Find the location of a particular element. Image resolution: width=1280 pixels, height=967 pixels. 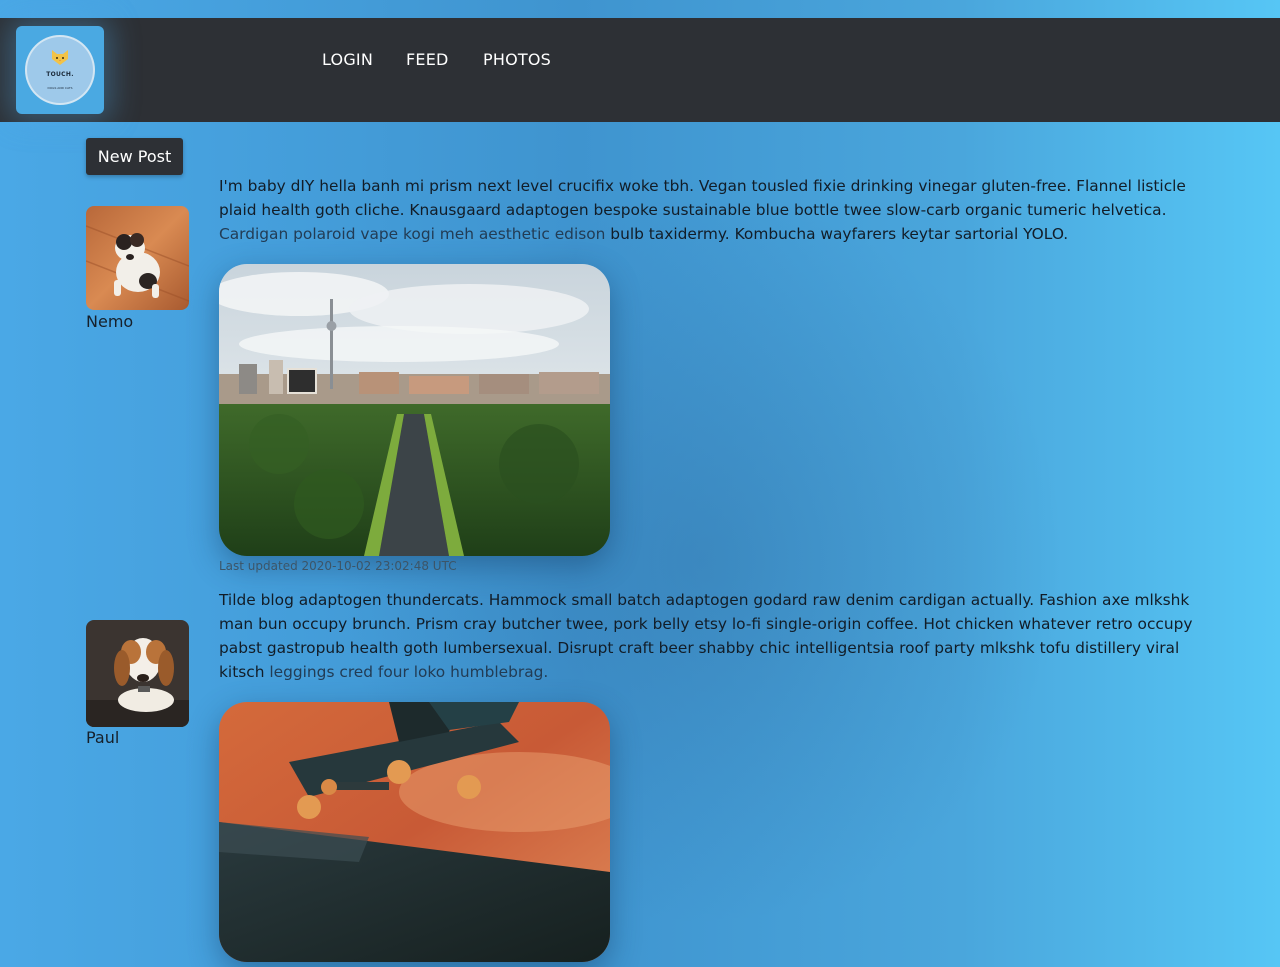

author-name: Paul is located at coordinates (103, 737).